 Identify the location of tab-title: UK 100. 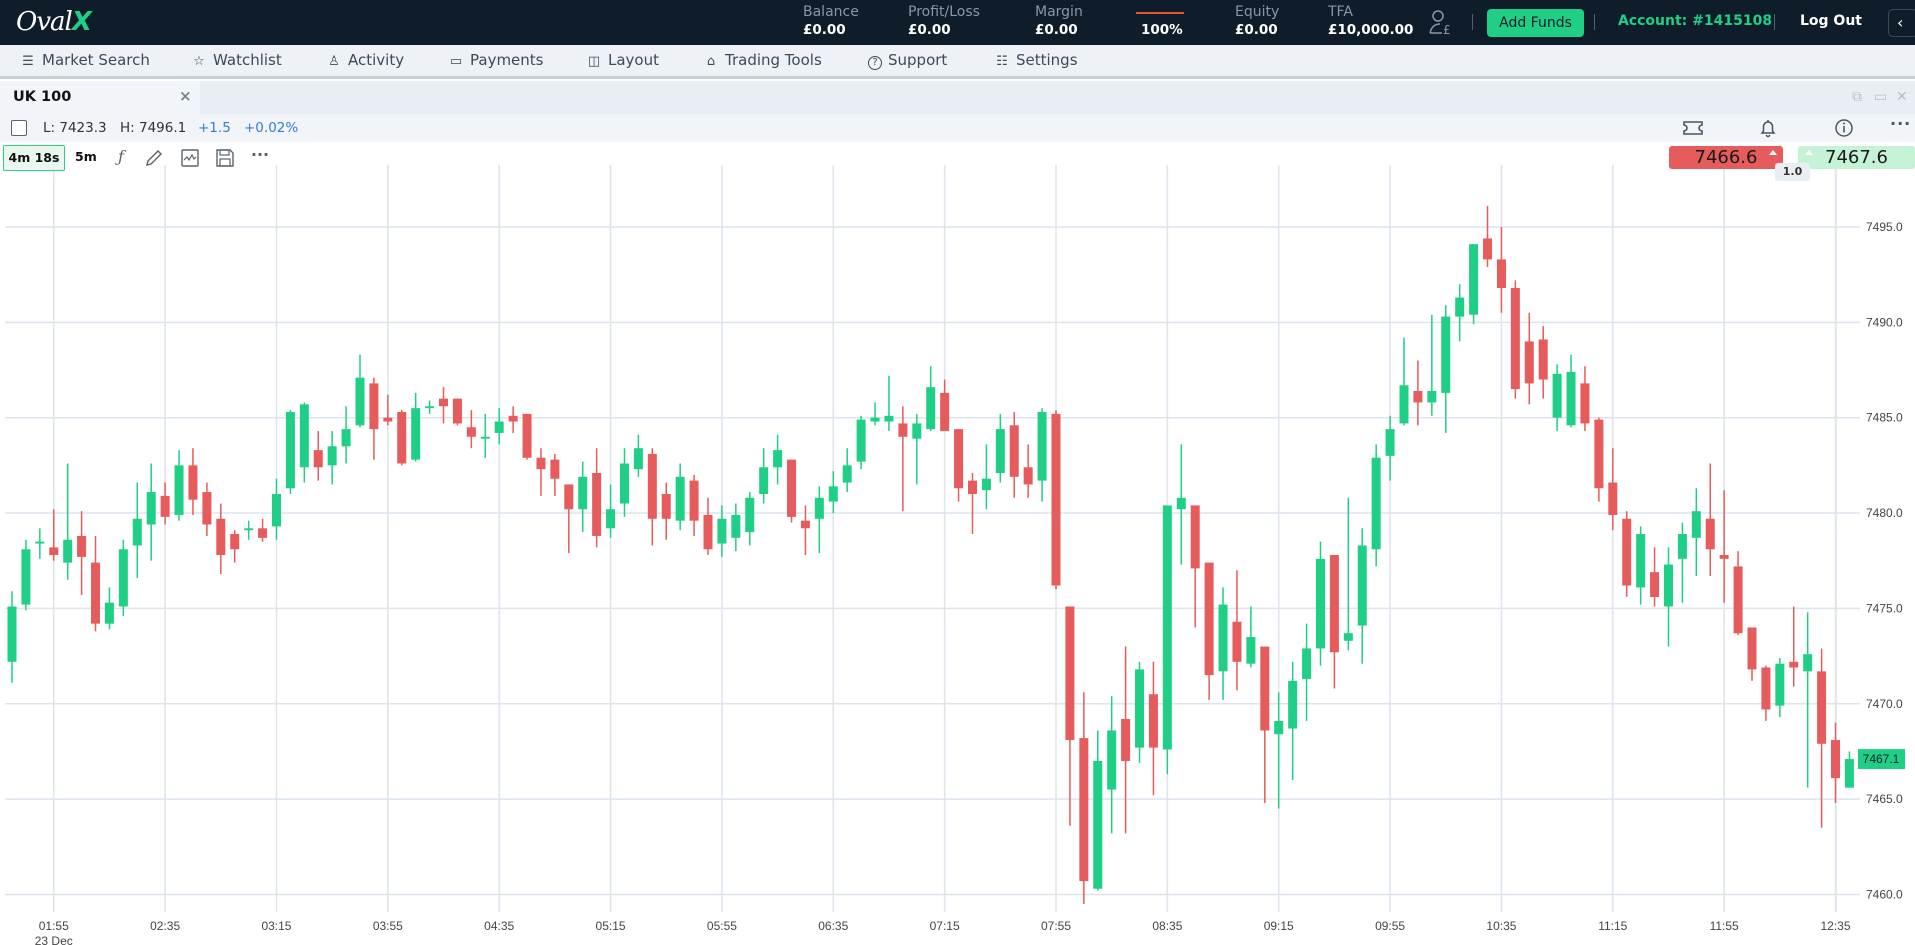
(42, 97).